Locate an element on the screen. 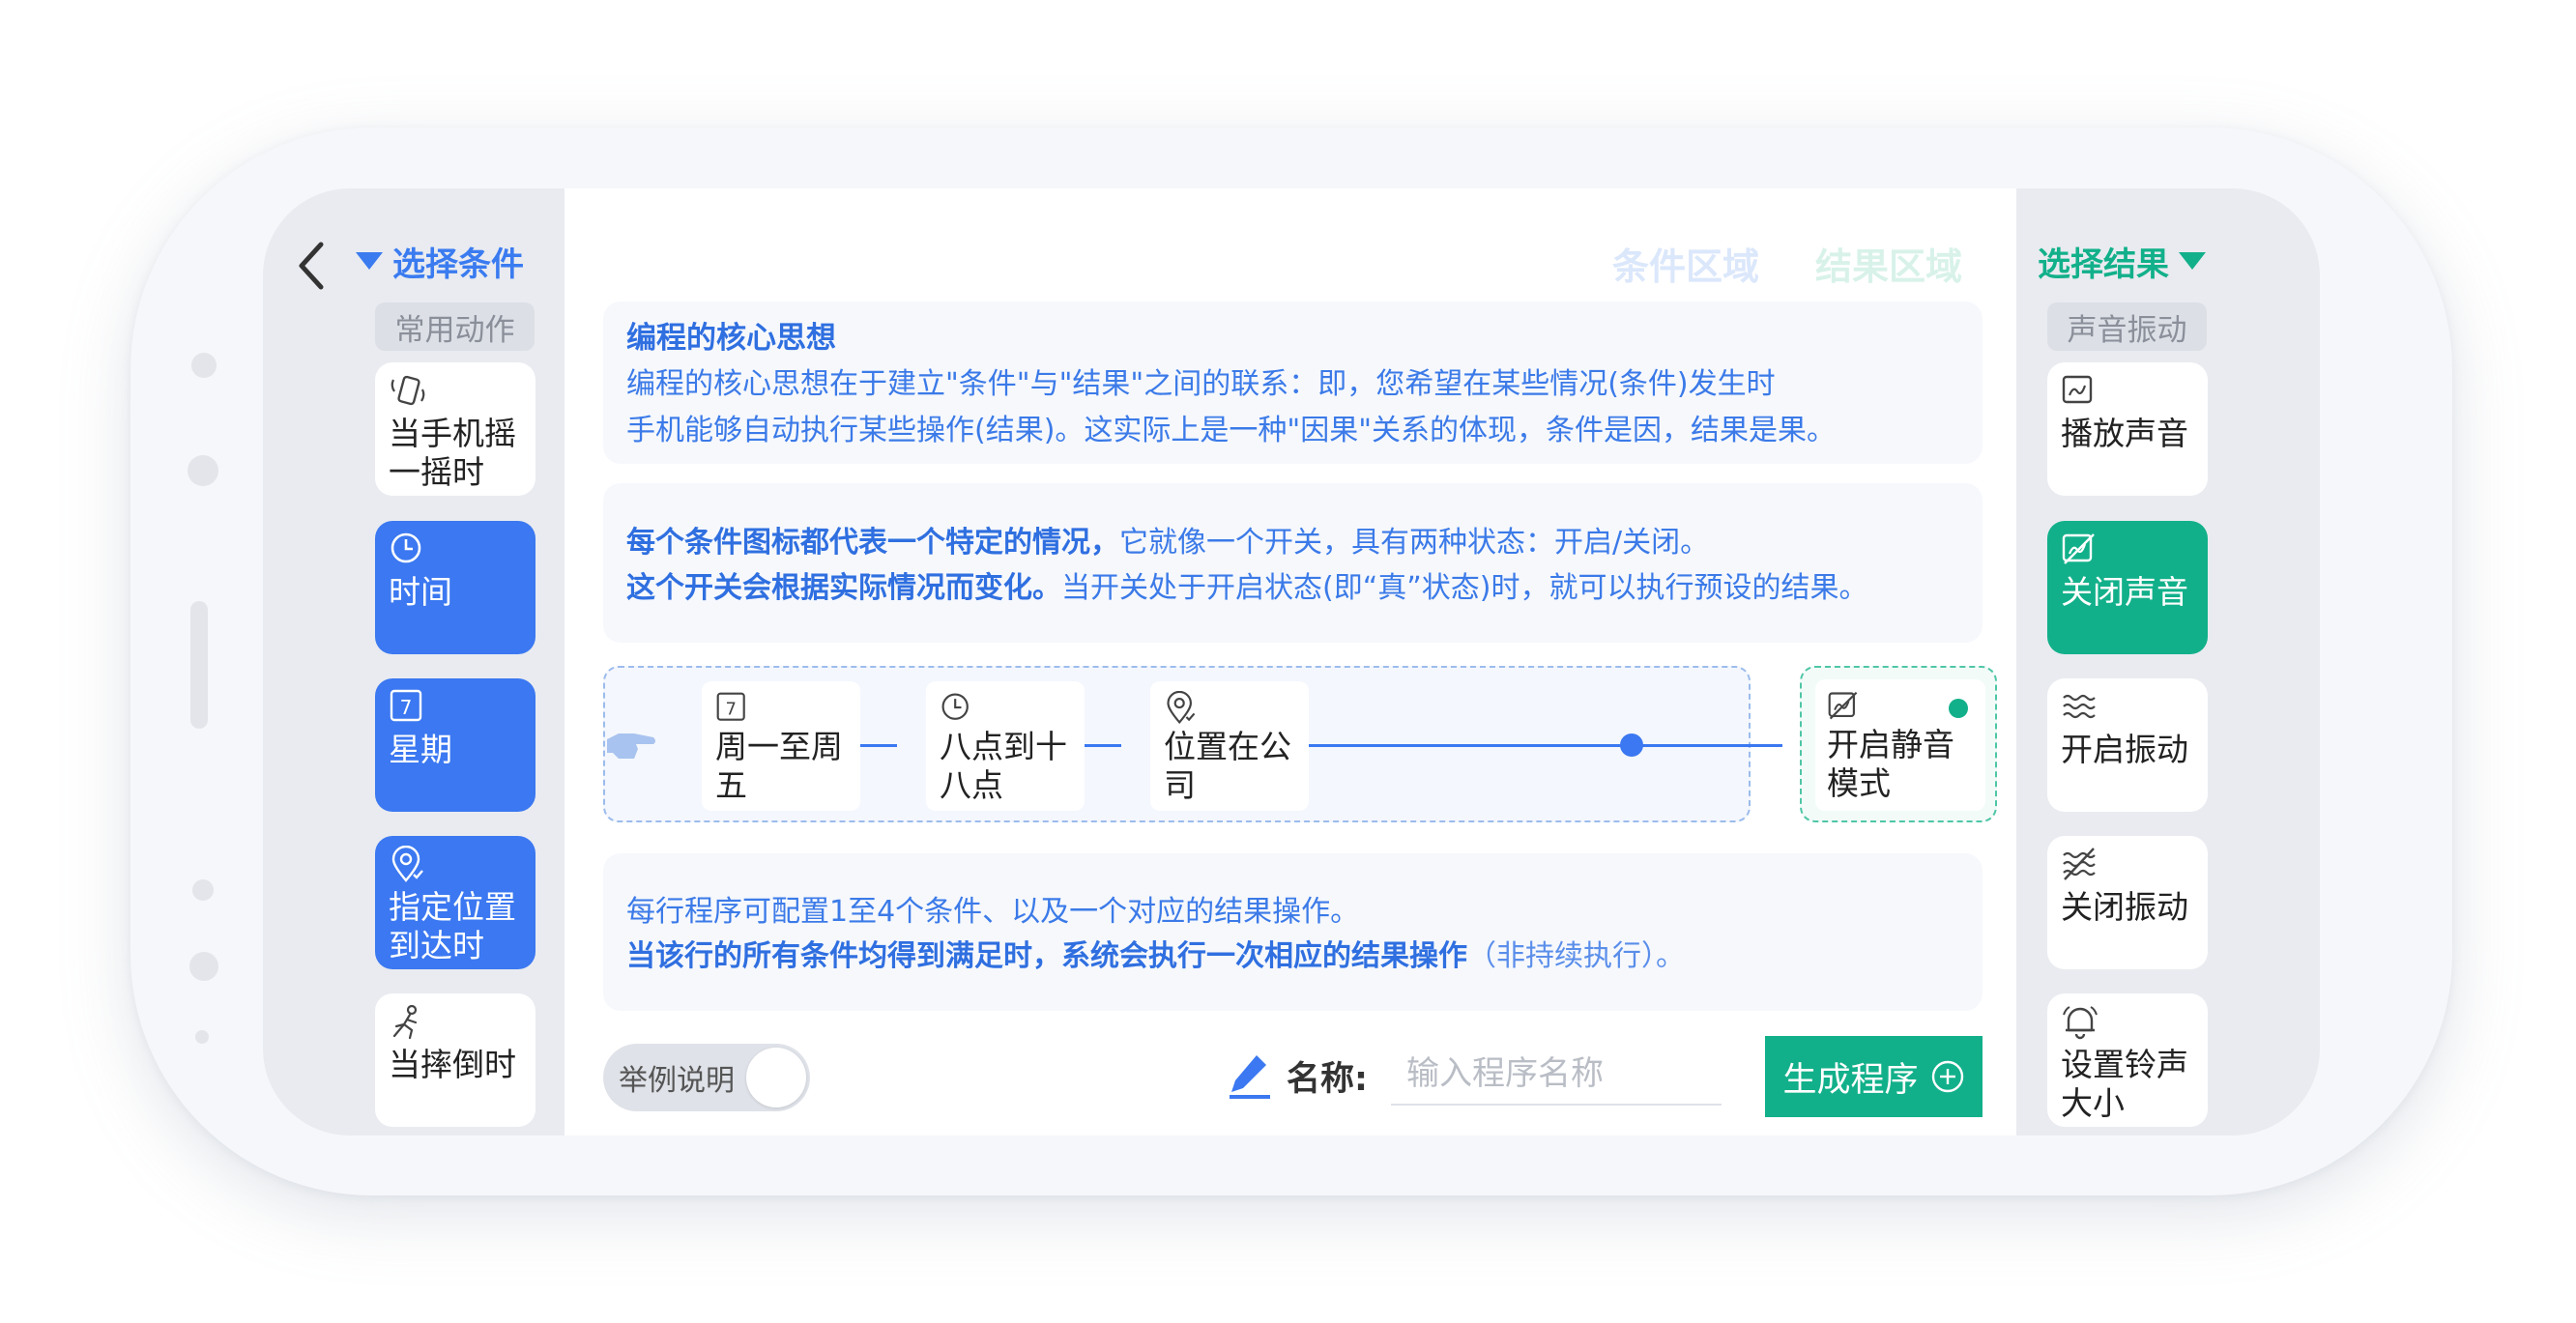 The image size is (2576, 1323). condition-card-weekday: 7 星期 is located at coordinates (455, 745).